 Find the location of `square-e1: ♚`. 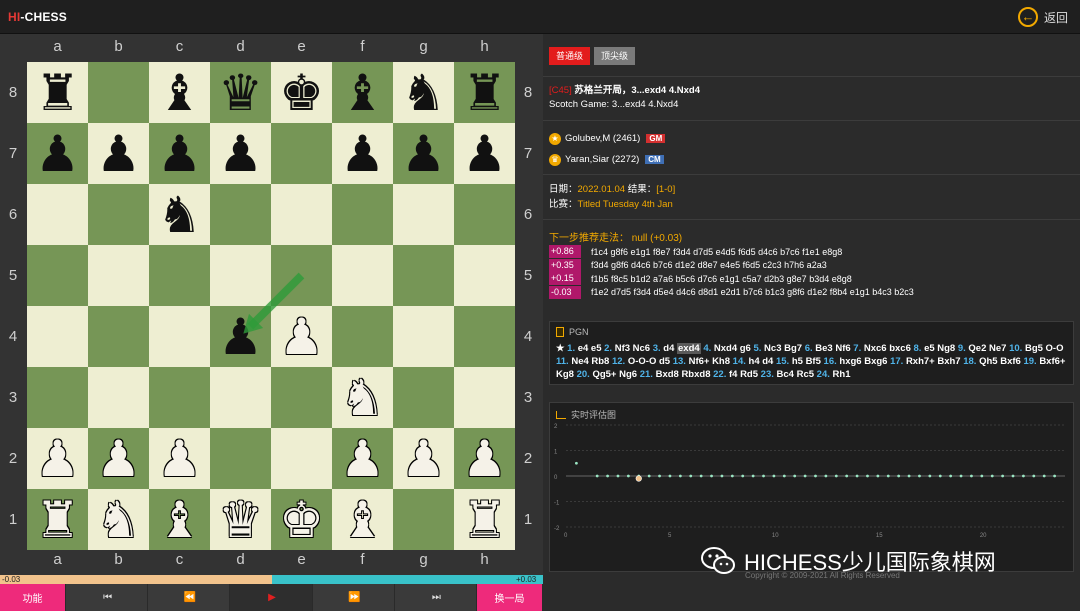

square-e1: ♚ is located at coordinates (301, 519).